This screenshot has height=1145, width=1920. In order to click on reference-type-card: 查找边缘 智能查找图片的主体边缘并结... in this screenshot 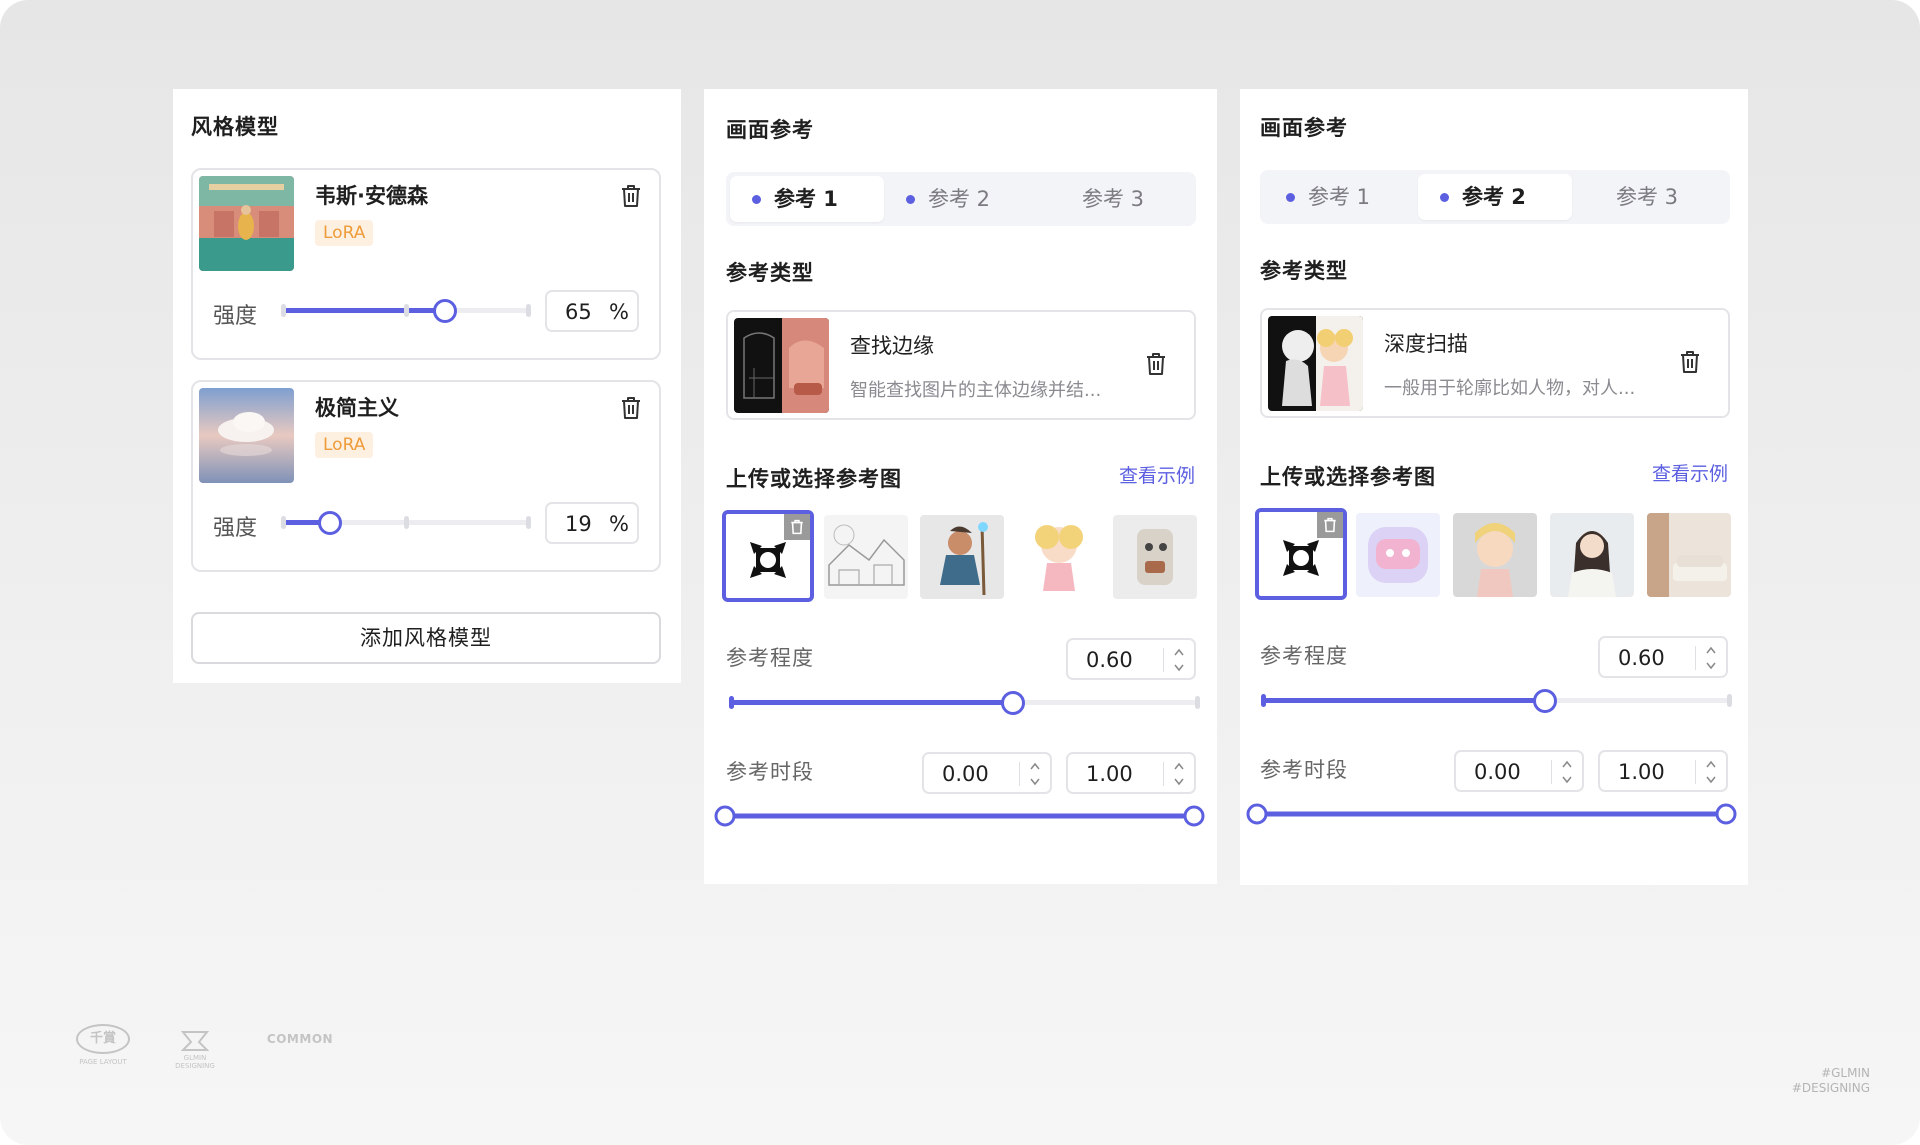, I will do `click(961, 365)`.